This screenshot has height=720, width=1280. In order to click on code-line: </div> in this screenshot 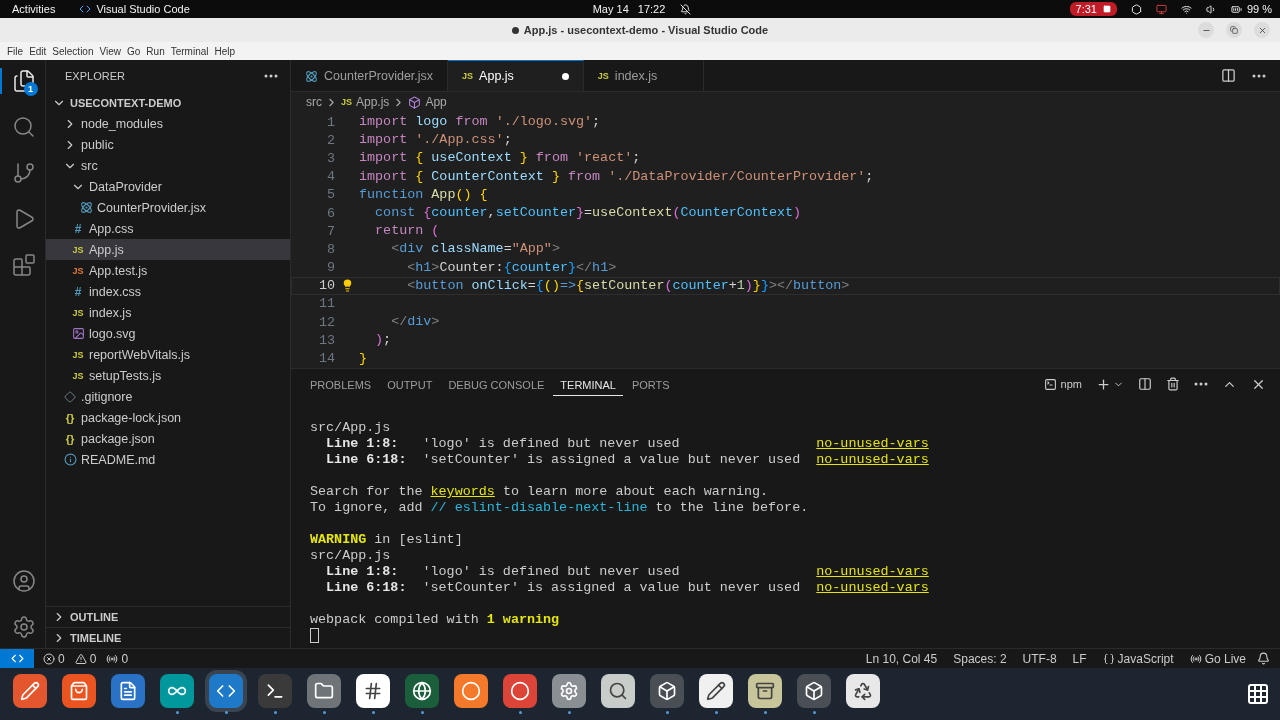, I will do `click(415, 322)`.